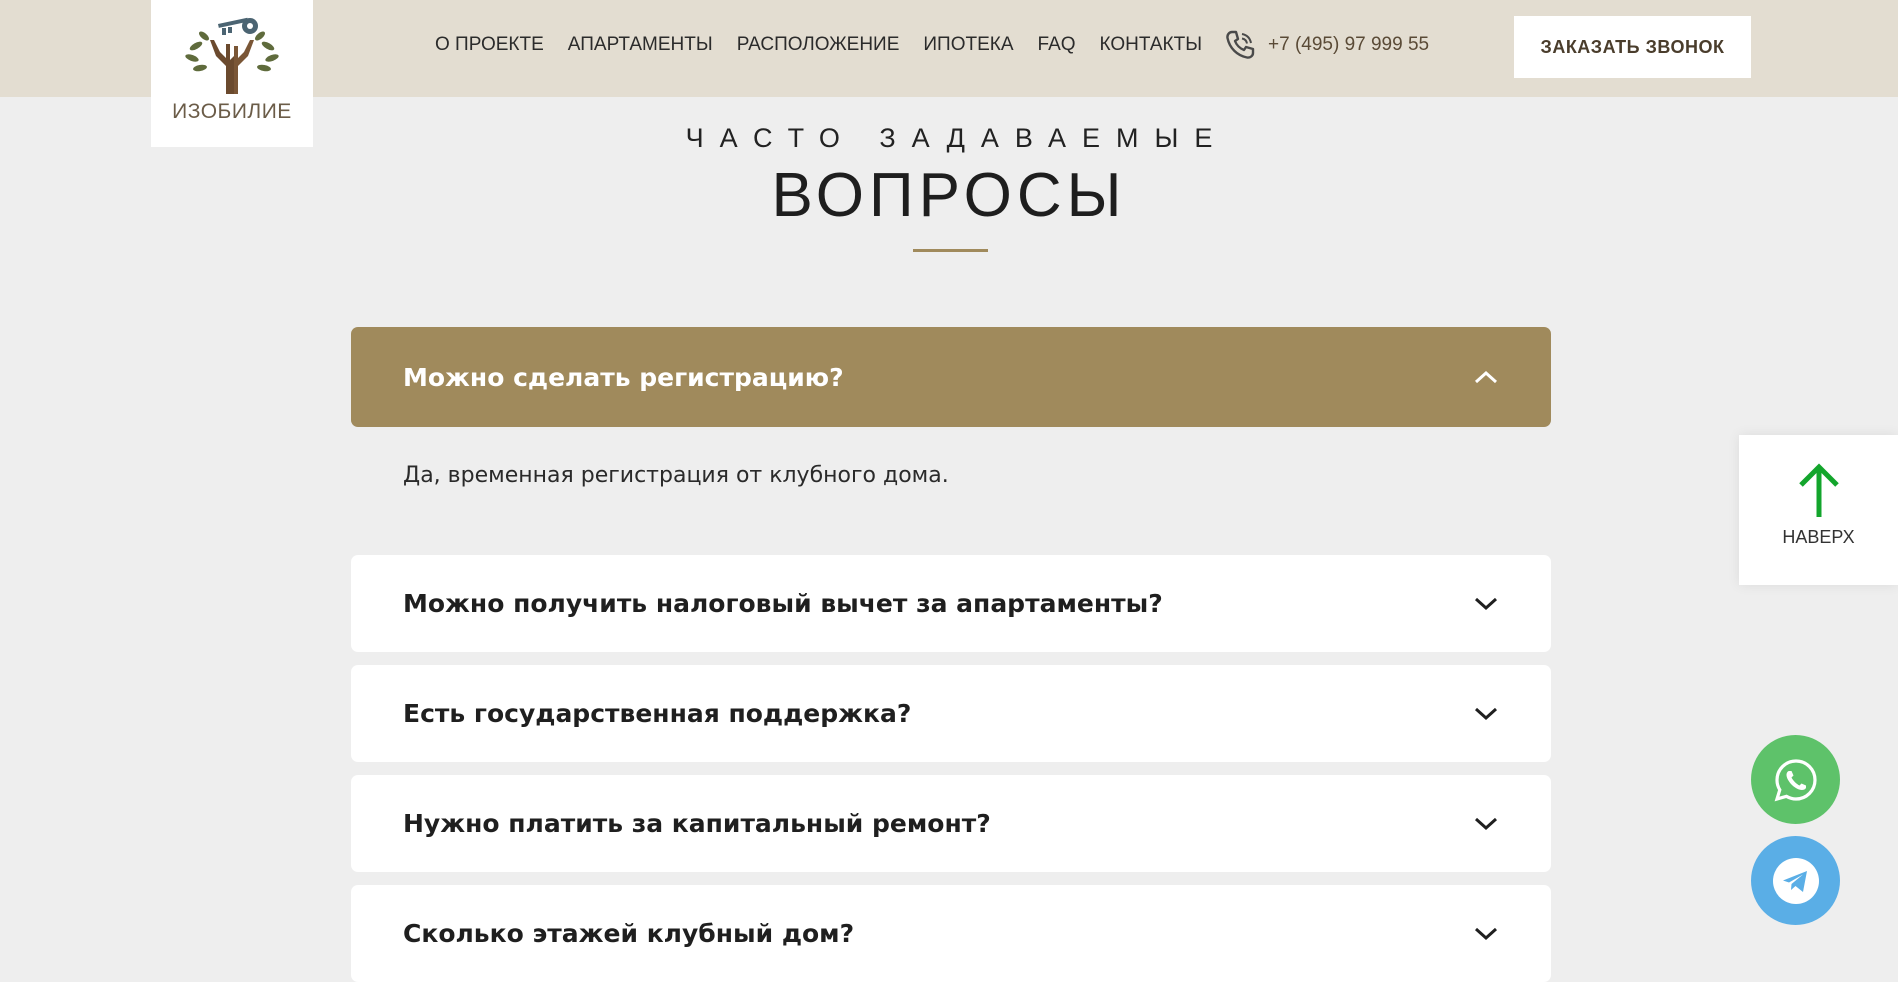 The height and width of the screenshot is (982, 1898). I want to click on whatsapp-button, so click(1795, 779).